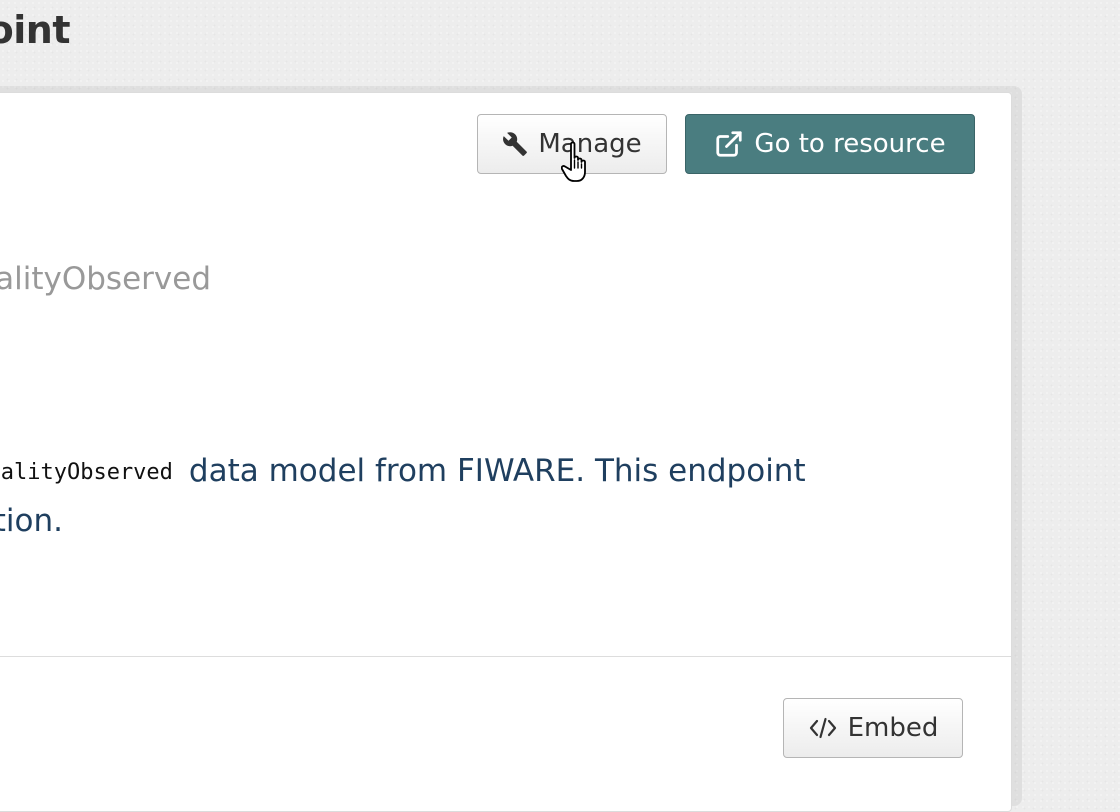  Describe the element at coordinates (31, 521) in the screenshot. I see `description-line-2: tion.` at that location.